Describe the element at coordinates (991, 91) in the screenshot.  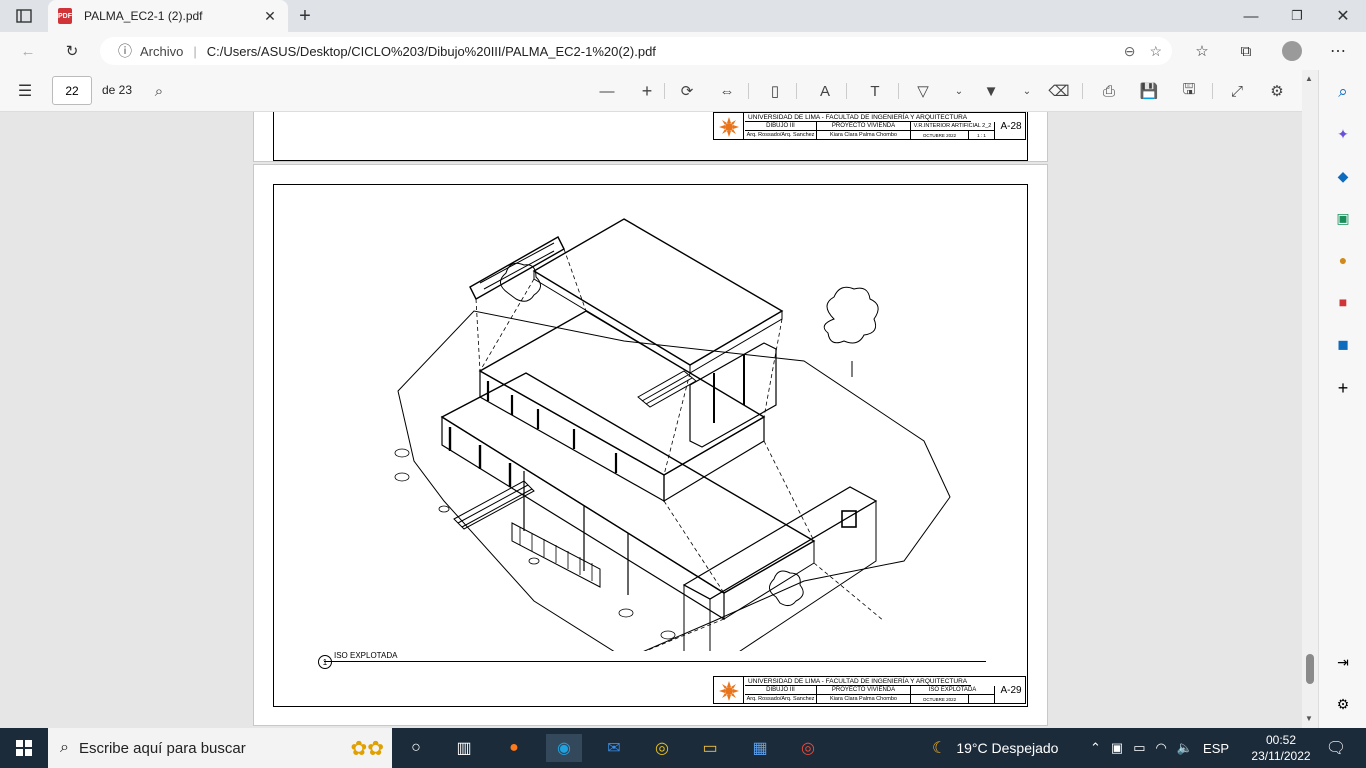
I see `highlight-icon: ▼` at that location.